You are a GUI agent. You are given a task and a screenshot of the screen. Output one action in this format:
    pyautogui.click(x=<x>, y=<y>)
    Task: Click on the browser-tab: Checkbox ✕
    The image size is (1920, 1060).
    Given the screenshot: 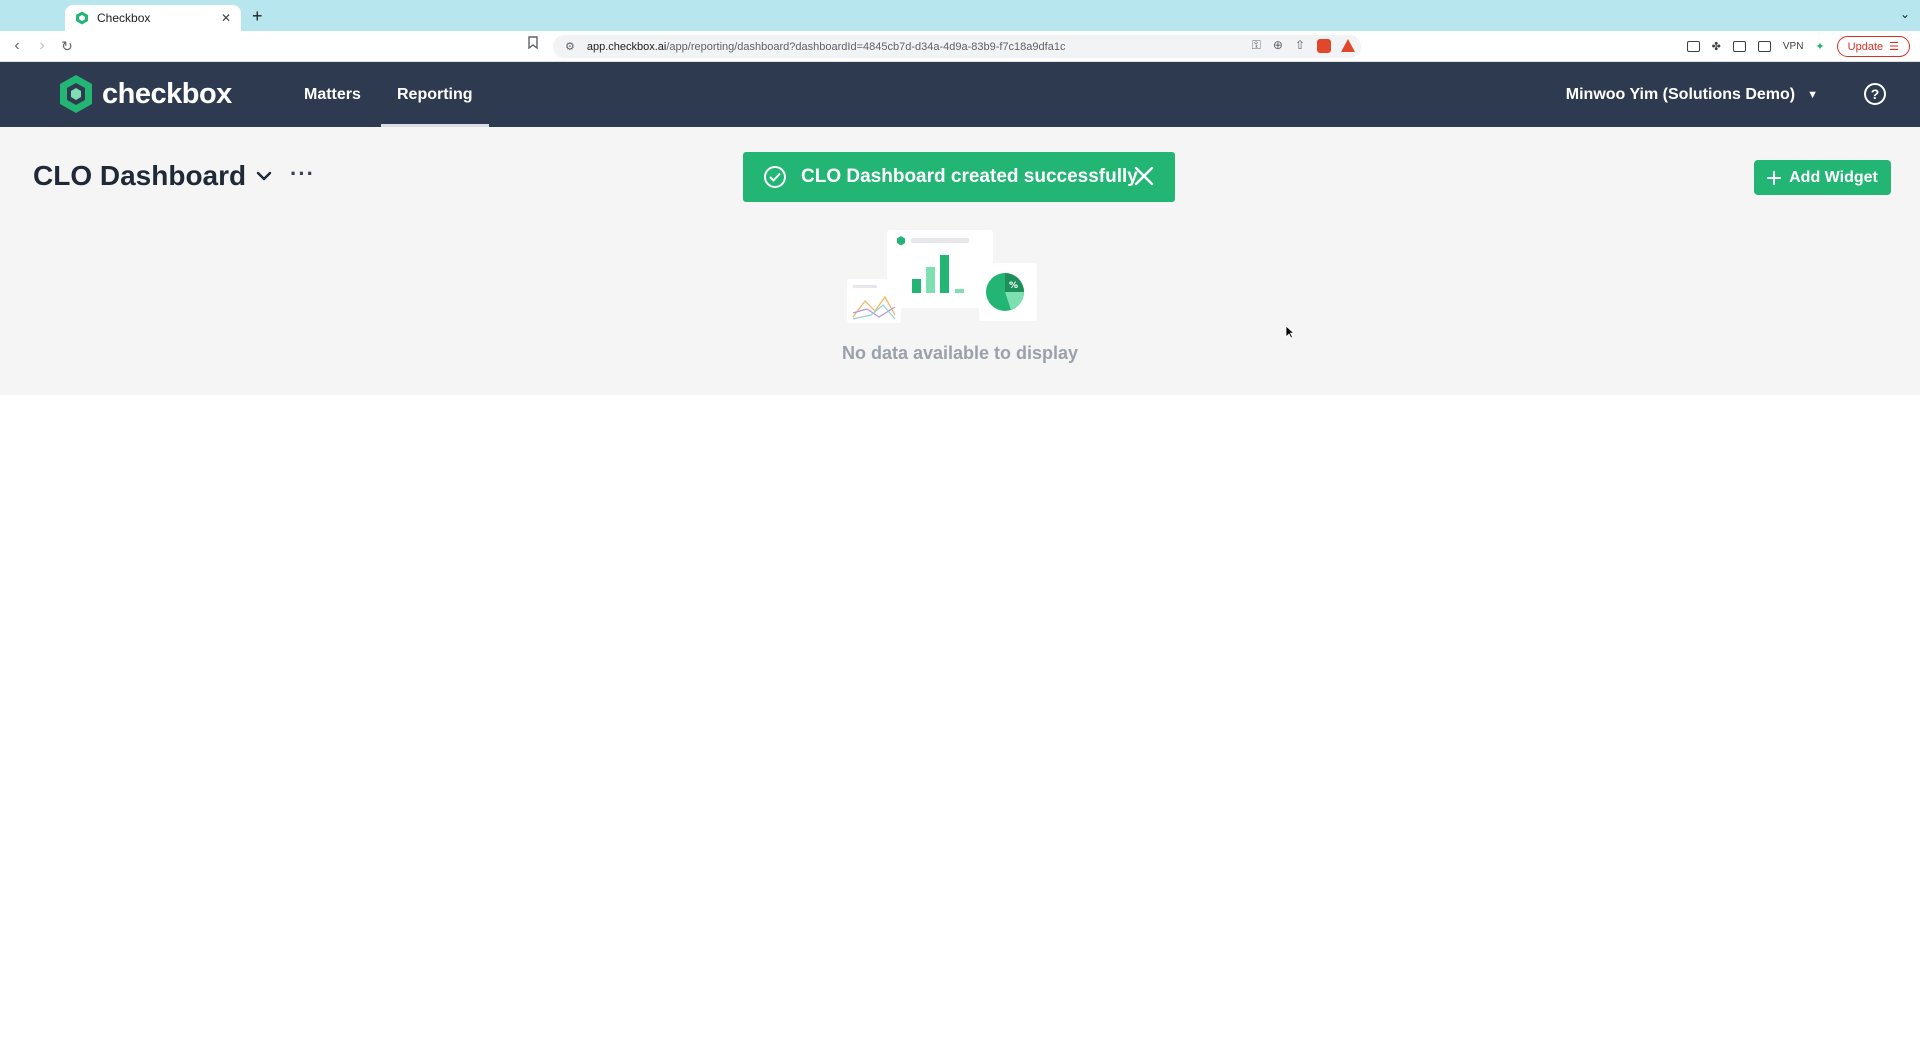 What is the action you would take?
    pyautogui.click(x=153, y=18)
    